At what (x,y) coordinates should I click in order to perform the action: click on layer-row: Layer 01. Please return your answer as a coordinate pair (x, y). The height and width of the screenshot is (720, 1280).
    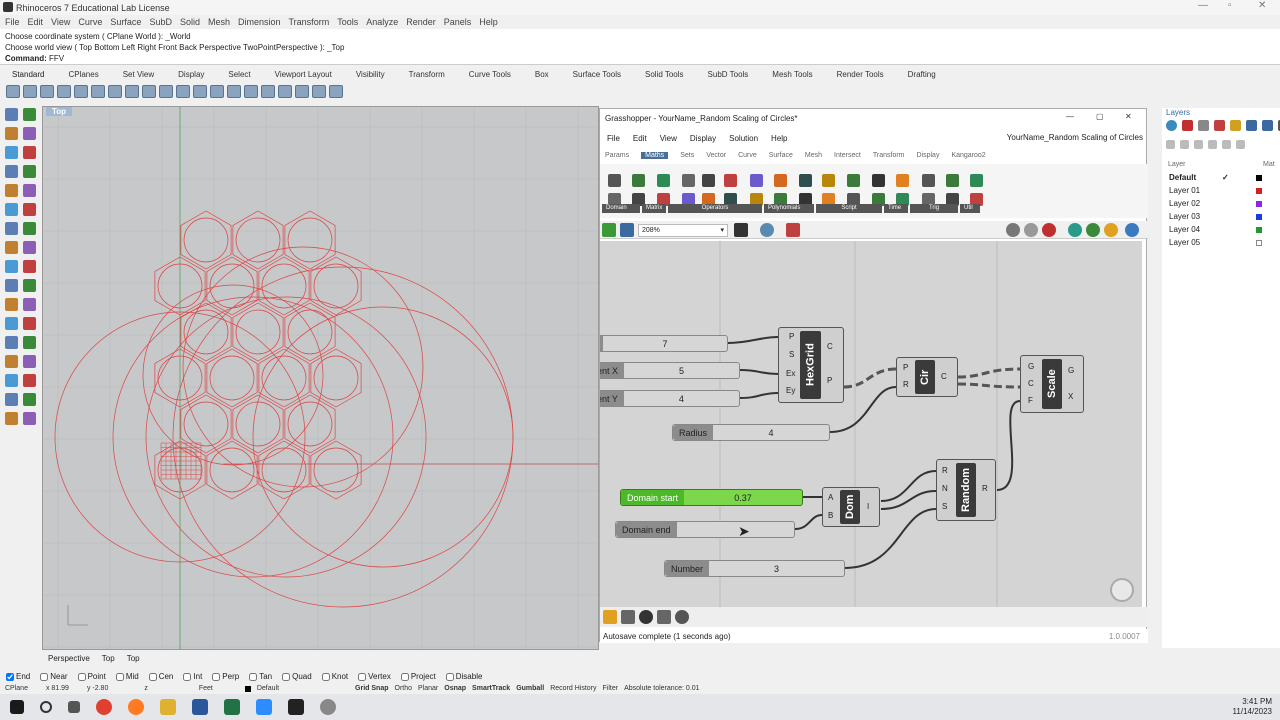
    Looking at the image, I should click on (1221, 190).